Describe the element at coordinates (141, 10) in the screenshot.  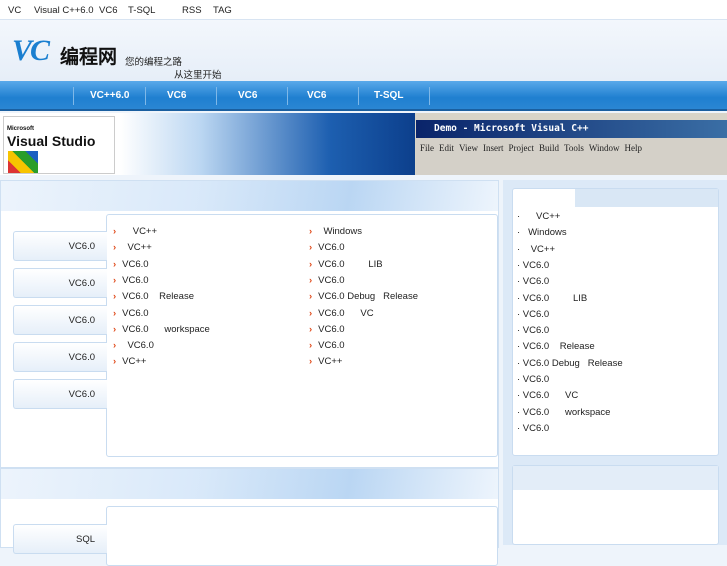
I see `top-link: T-SQL` at that location.